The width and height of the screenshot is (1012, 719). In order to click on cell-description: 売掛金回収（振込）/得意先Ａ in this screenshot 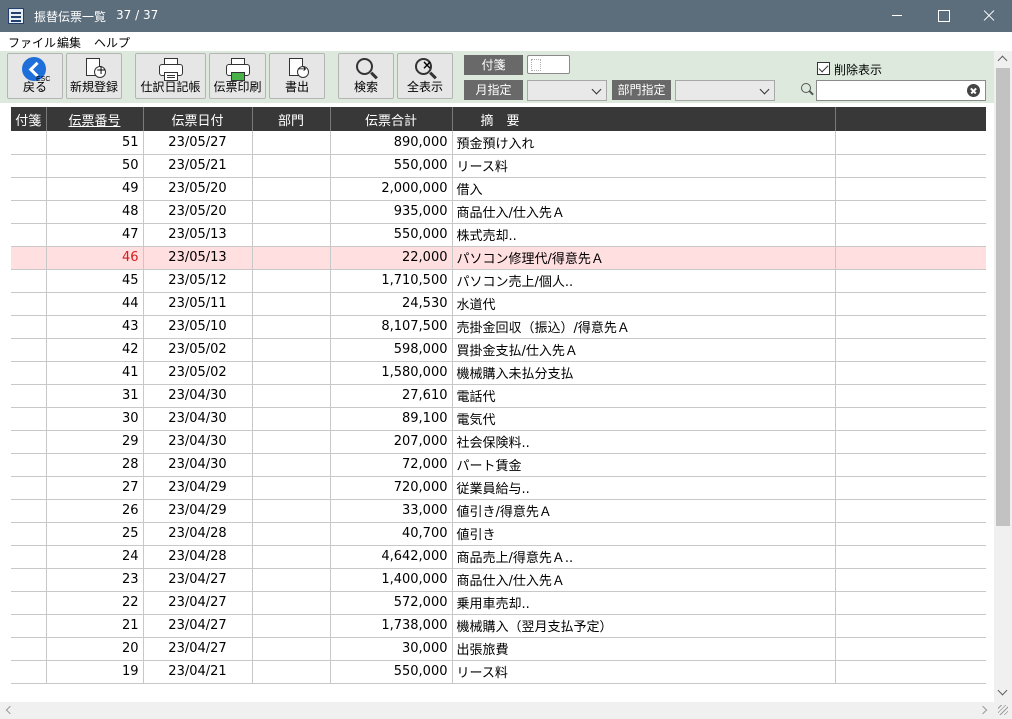, I will do `click(644, 327)`.